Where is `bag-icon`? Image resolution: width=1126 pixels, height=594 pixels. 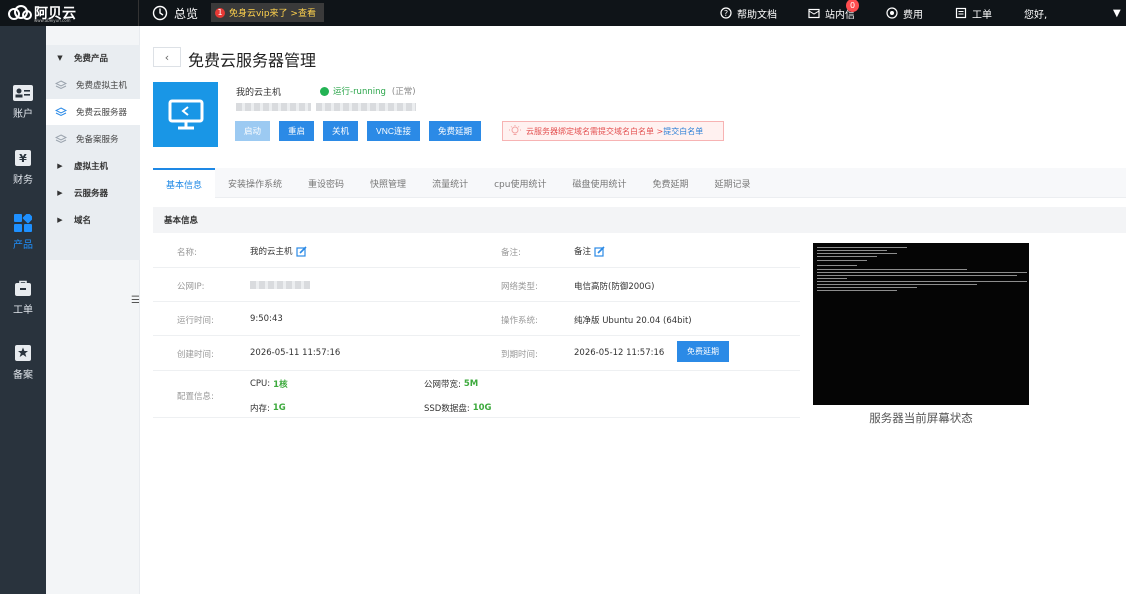
bag-icon is located at coordinates (23, 288).